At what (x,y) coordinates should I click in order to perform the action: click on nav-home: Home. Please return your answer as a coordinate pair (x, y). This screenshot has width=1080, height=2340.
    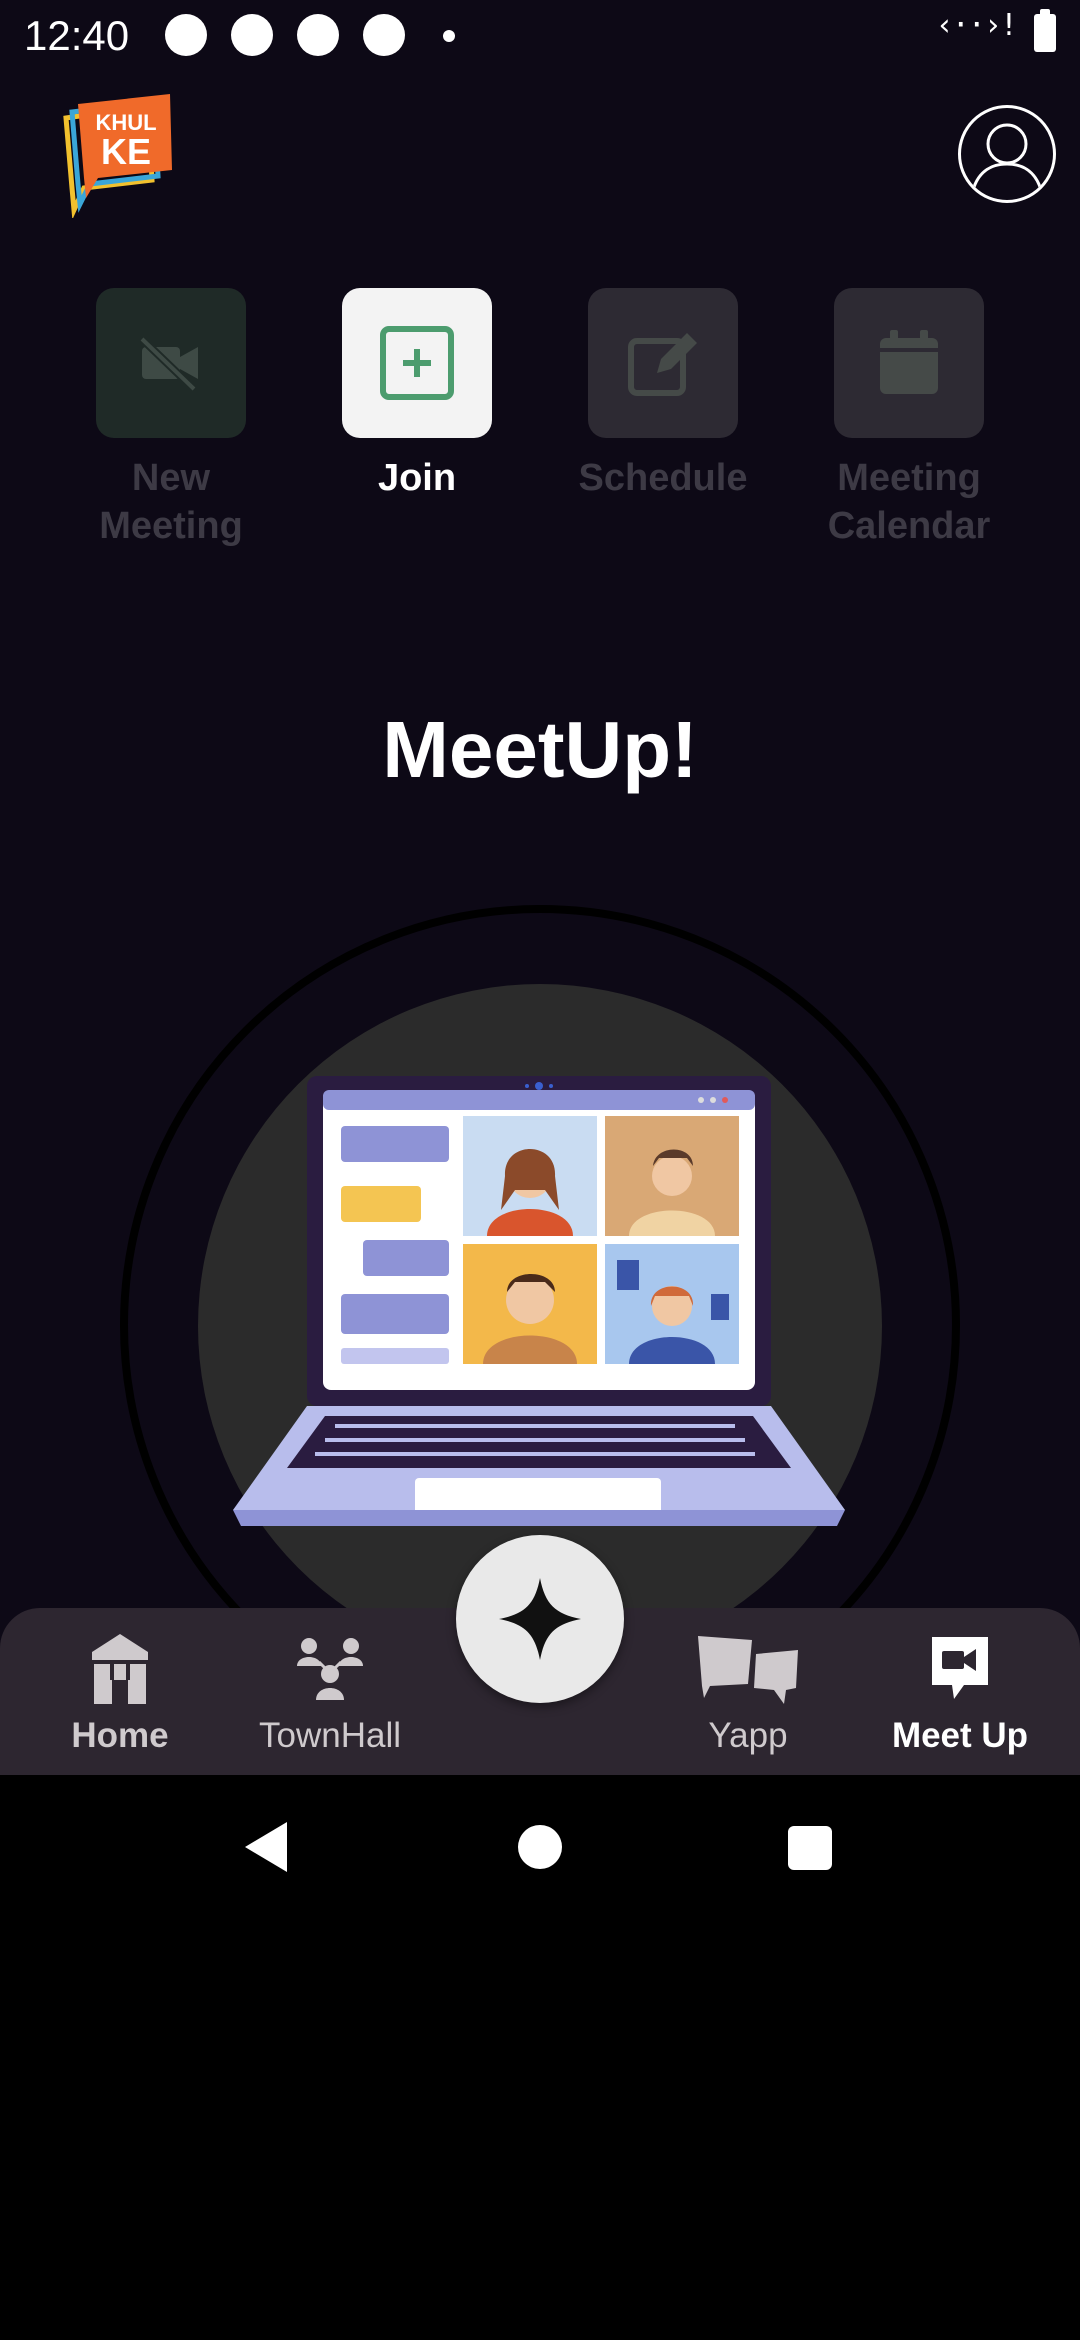
    Looking at the image, I should click on (120, 1693).